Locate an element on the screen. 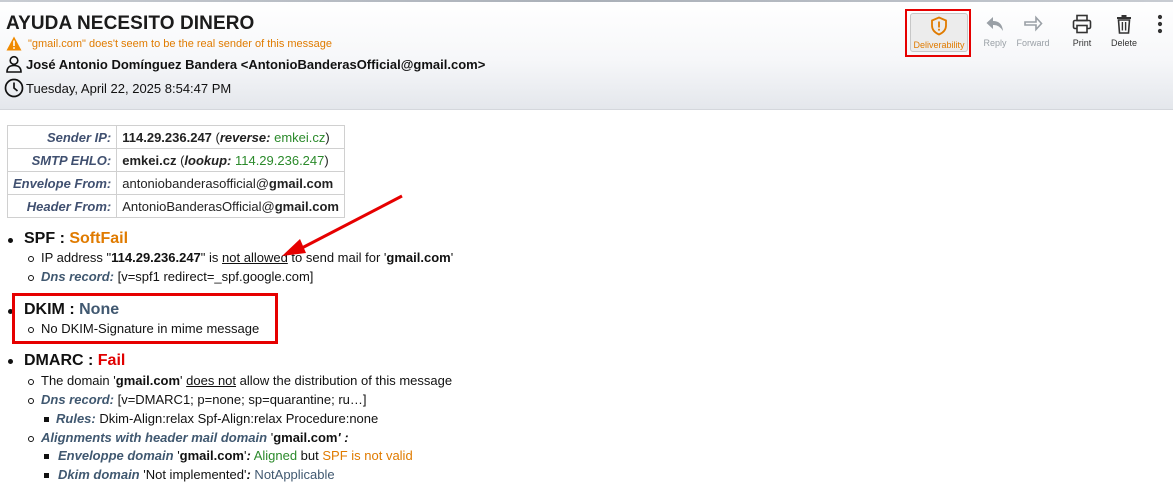 Image resolution: width=1173 pixels, height=491 pixels. dmarc-dns-value: [v=DMARC1; p=none; sp=quarantine; ru…] is located at coordinates (240, 399).